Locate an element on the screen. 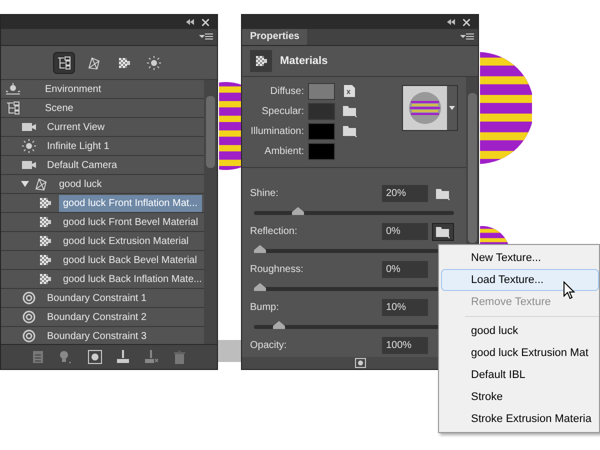 This screenshot has height=450, width=600. slider-label: Roughness: is located at coordinates (277, 270).